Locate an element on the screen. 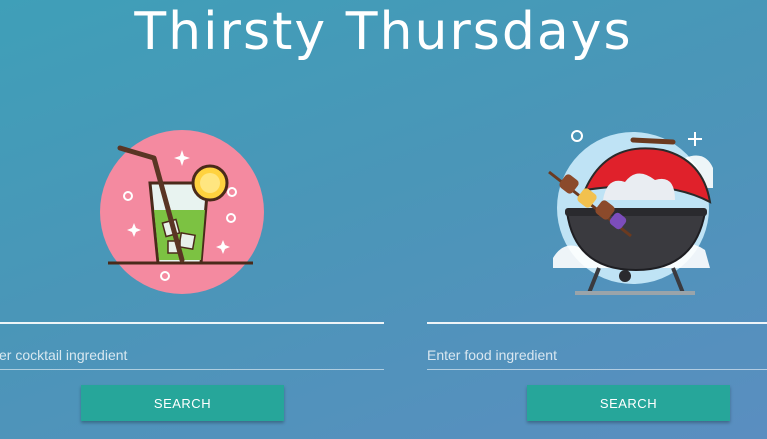 Image resolution: width=767 pixels, height=439 pixels. barbecue-grill-icon is located at coordinates (630, 212).